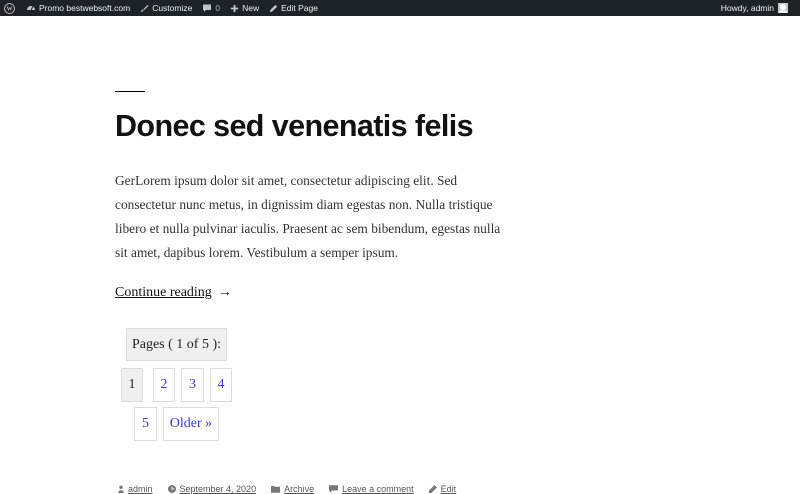 This screenshot has height=494, width=800. Describe the element at coordinates (176, 344) in the screenshot. I see `pages-label: Pages ( 1 of 5 ):` at that location.